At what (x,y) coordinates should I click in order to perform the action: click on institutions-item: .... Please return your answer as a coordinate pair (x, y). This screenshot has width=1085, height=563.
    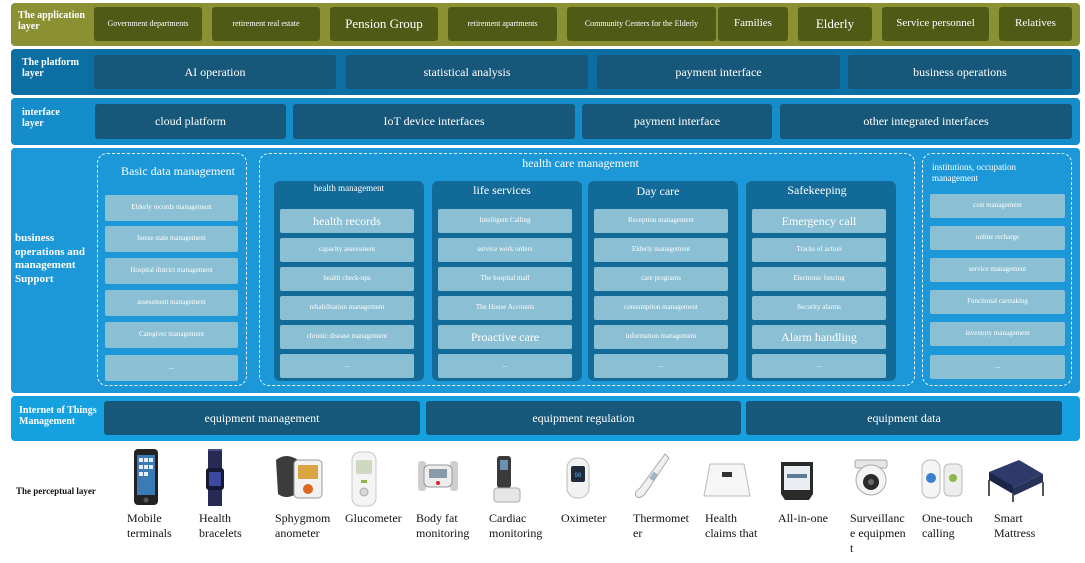
    Looking at the image, I should click on (997, 367).